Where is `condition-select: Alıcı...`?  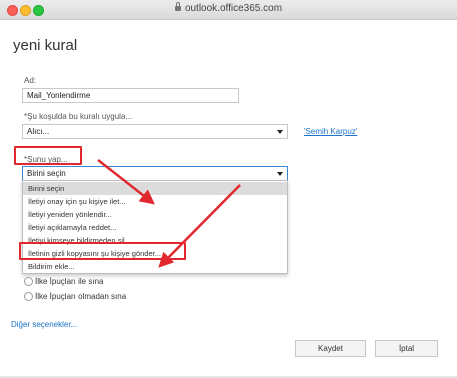
condition-select: Alıcı... is located at coordinates (155, 131).